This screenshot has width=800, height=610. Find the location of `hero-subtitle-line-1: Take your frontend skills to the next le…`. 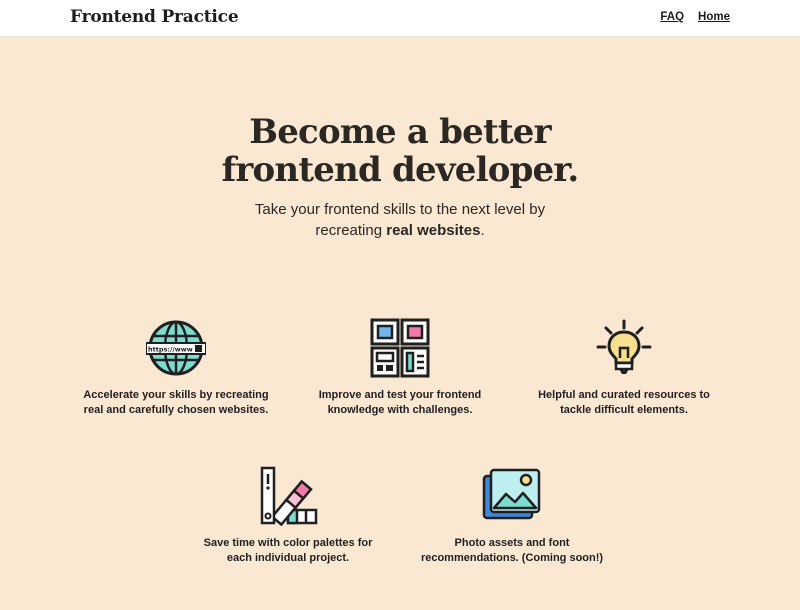

hero-subtitle-line-1: Take your frontend skills to the next le… is located at coordinates (400, 209).